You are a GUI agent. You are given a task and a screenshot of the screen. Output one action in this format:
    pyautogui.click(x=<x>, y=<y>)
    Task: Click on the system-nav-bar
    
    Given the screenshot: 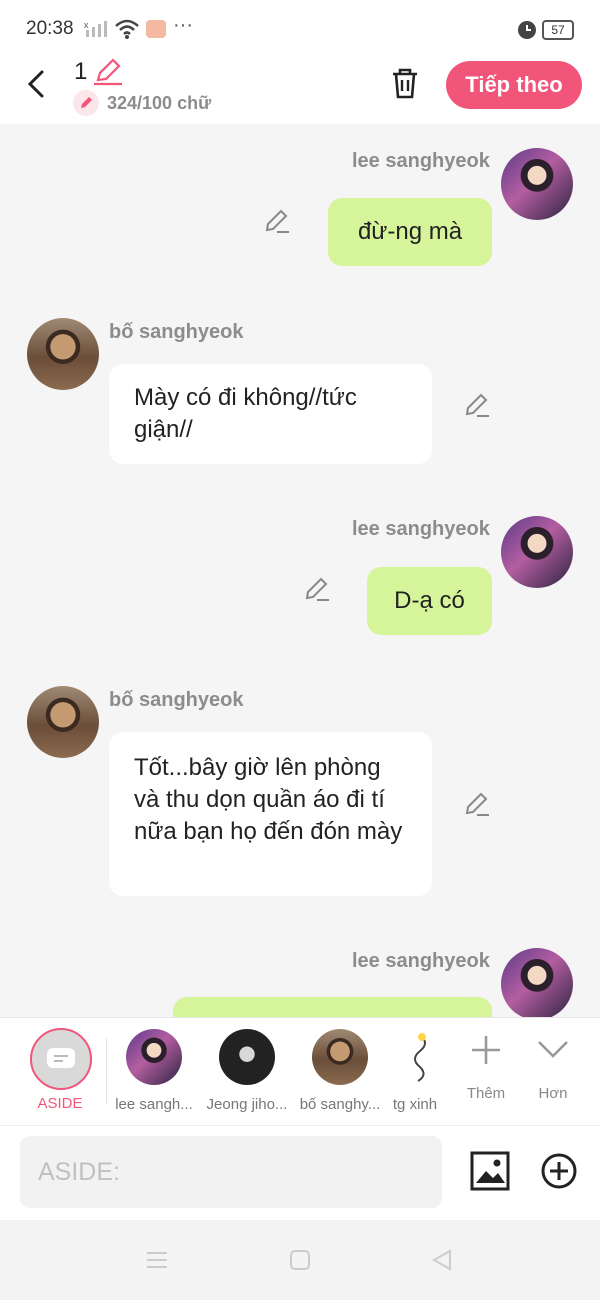 What is the action you would take?
    pyautogui.click(x=300, y=1260)
    